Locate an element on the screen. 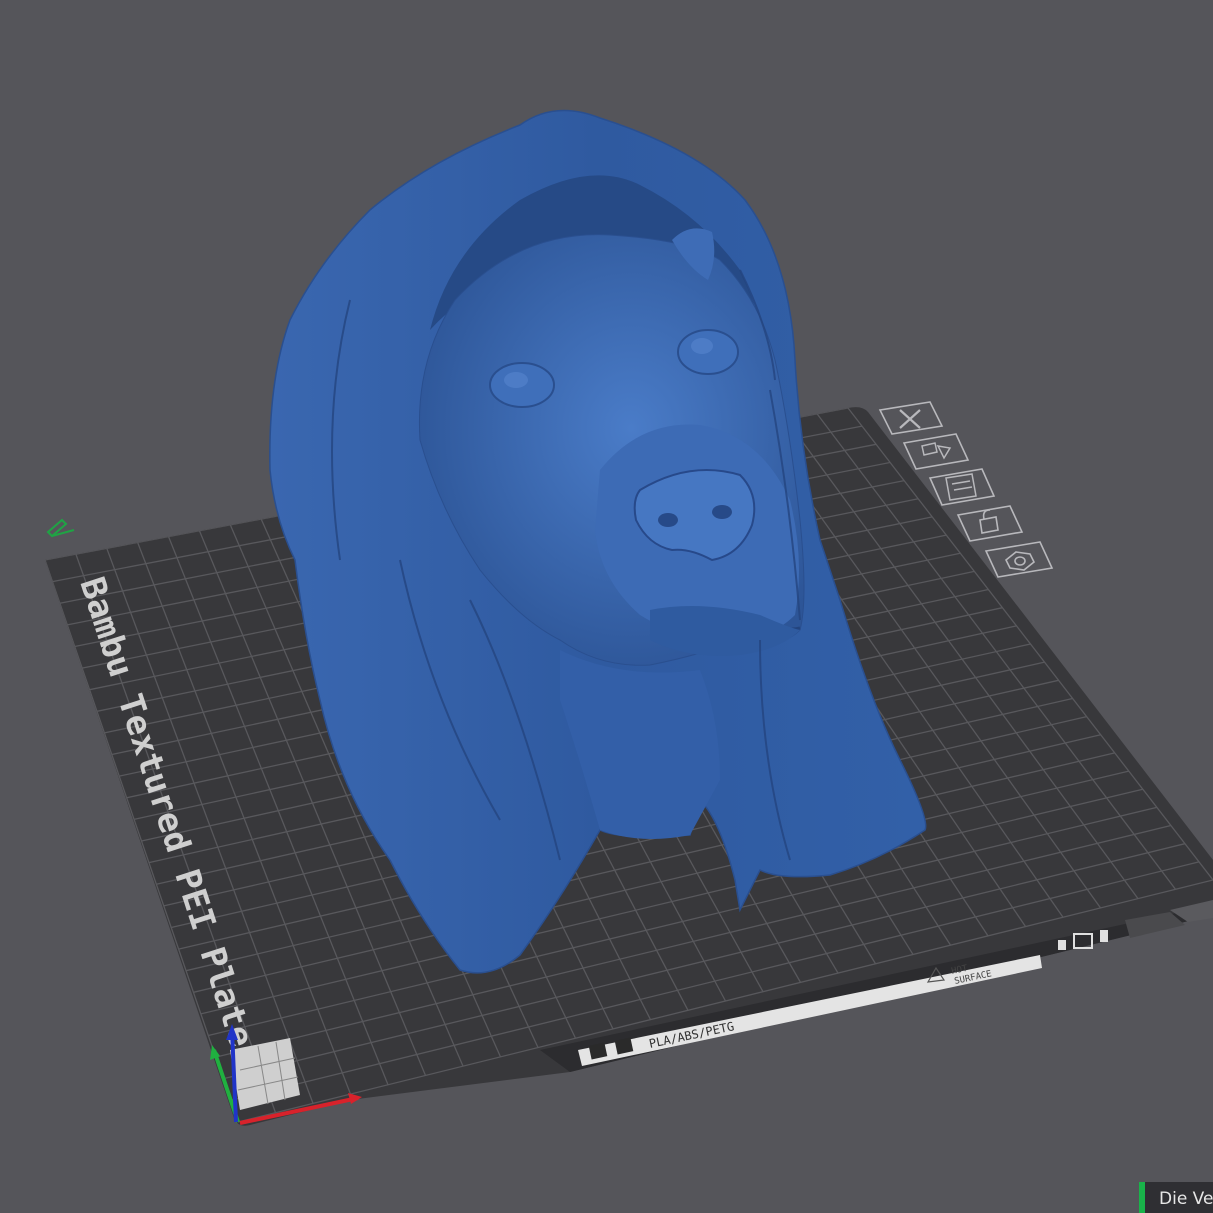 This screenshot has height=1213, width=1213. unlock-icon is located at coordinates (989, 521).